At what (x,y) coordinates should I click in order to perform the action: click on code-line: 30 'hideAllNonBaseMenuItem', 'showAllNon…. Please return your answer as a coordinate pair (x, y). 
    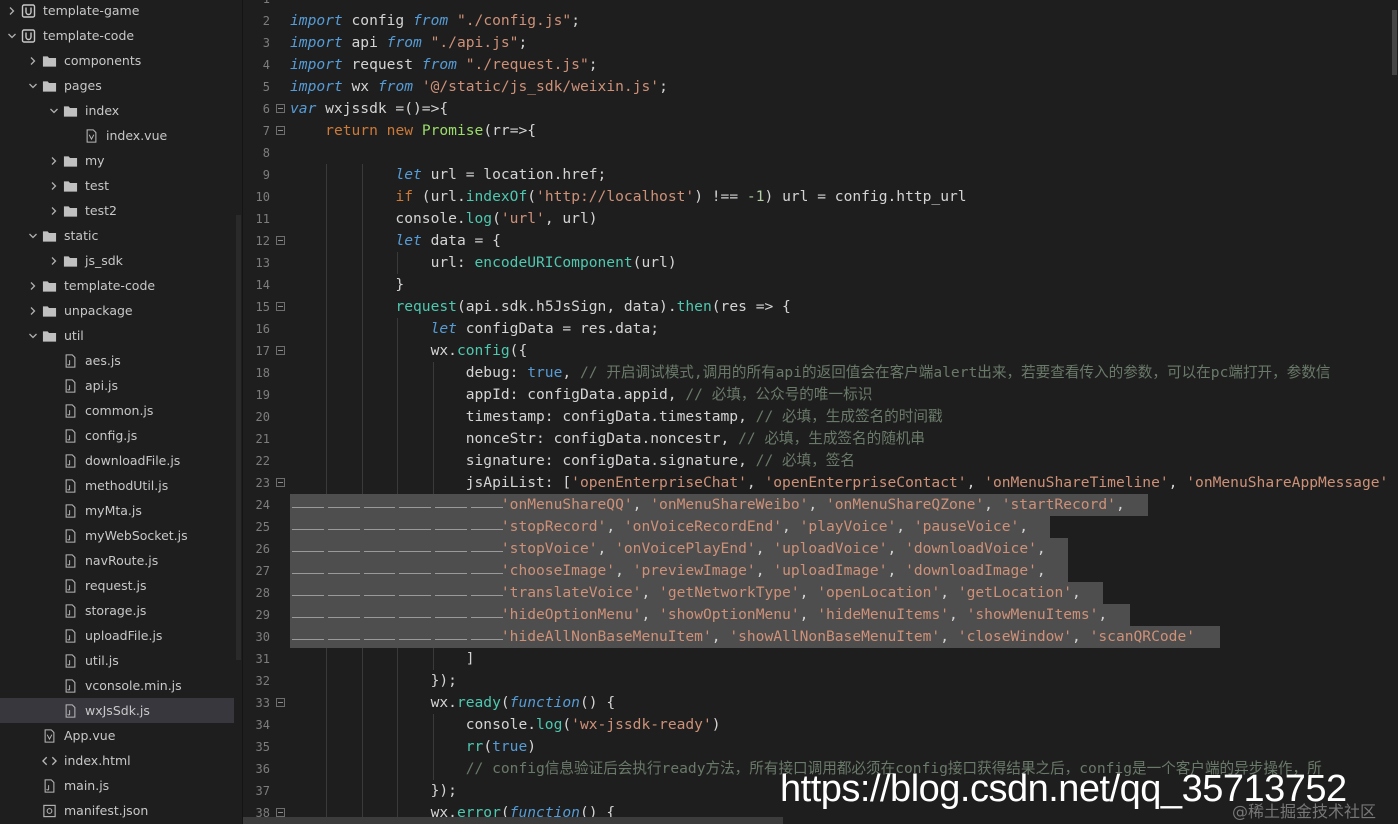
    Looking at the image, I should click on (820, 637).